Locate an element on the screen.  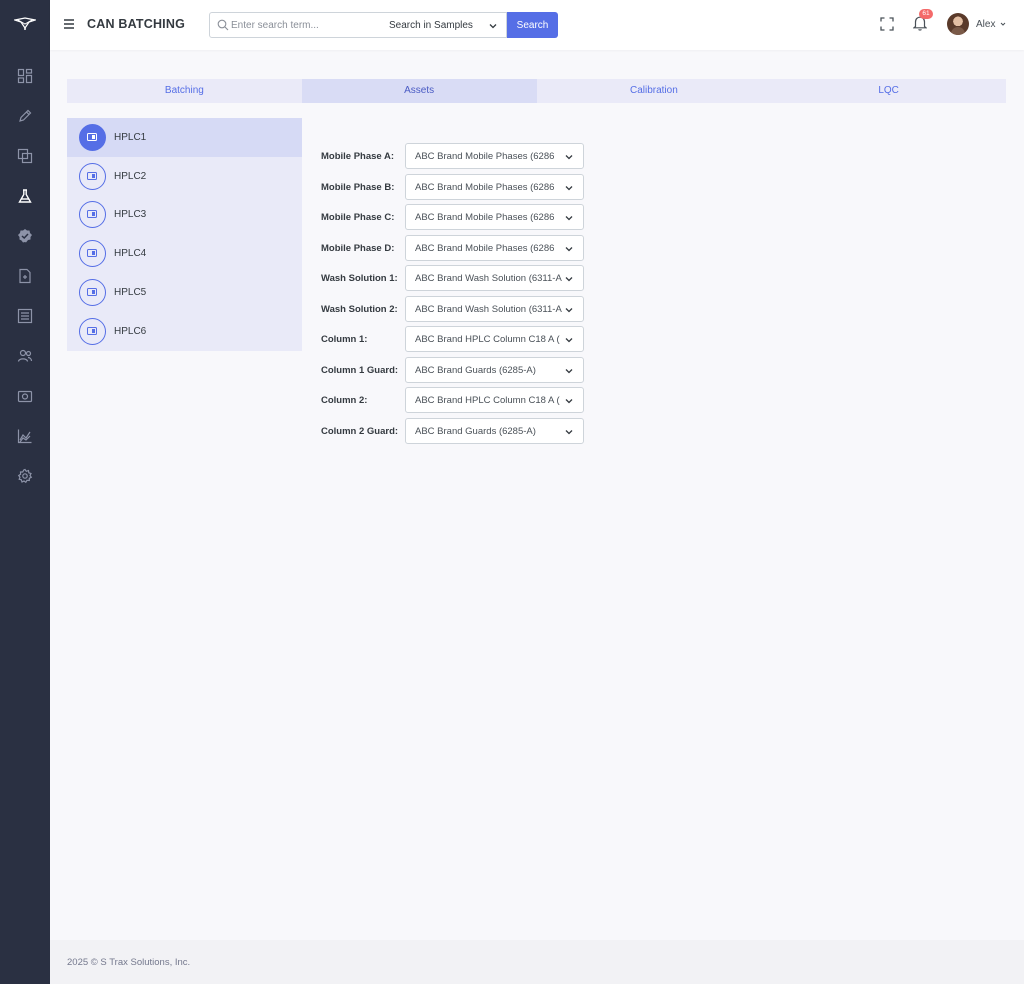
user-avatar is located at coordinates (958, 24).